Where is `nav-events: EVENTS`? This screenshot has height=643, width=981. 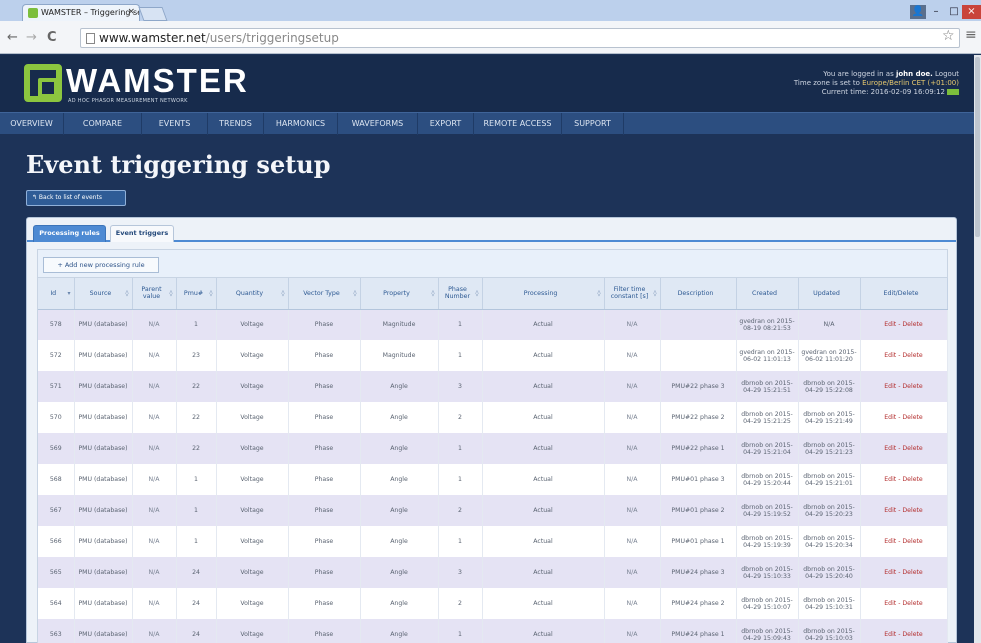 nav-events: EVENTS is located at coordinates (175, 124).